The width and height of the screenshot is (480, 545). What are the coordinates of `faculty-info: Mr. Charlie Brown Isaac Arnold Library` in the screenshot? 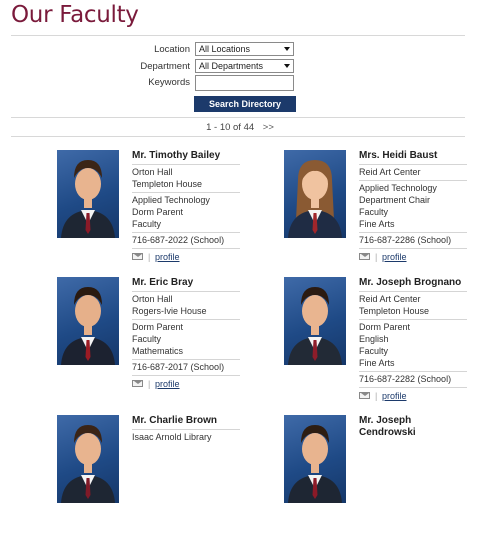 It's located at (186, 429).